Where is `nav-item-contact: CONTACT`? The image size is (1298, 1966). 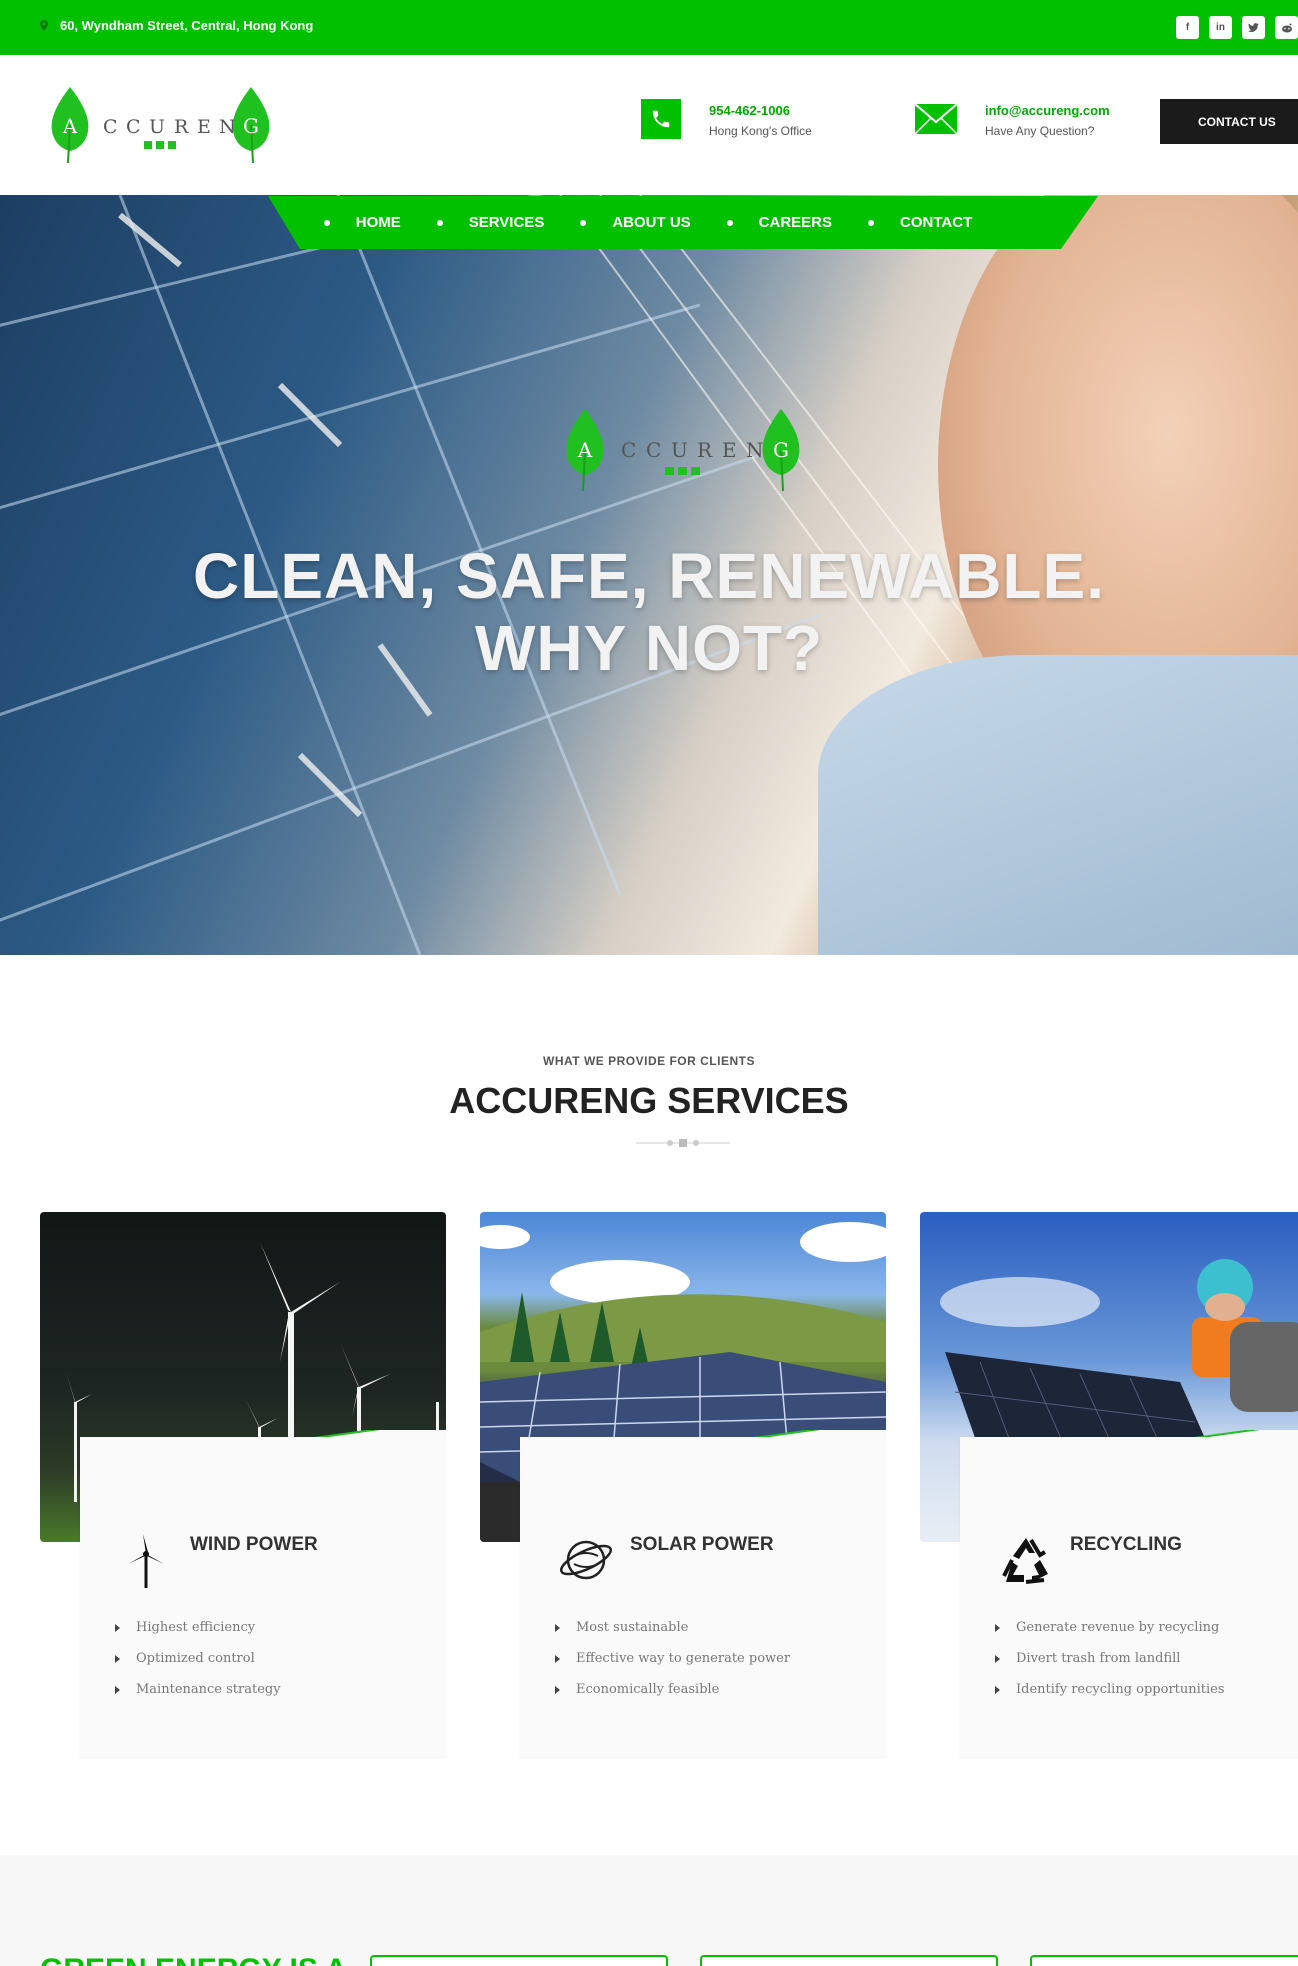
nav-item-contact: CONTACT is located at coordinates (920, 222).